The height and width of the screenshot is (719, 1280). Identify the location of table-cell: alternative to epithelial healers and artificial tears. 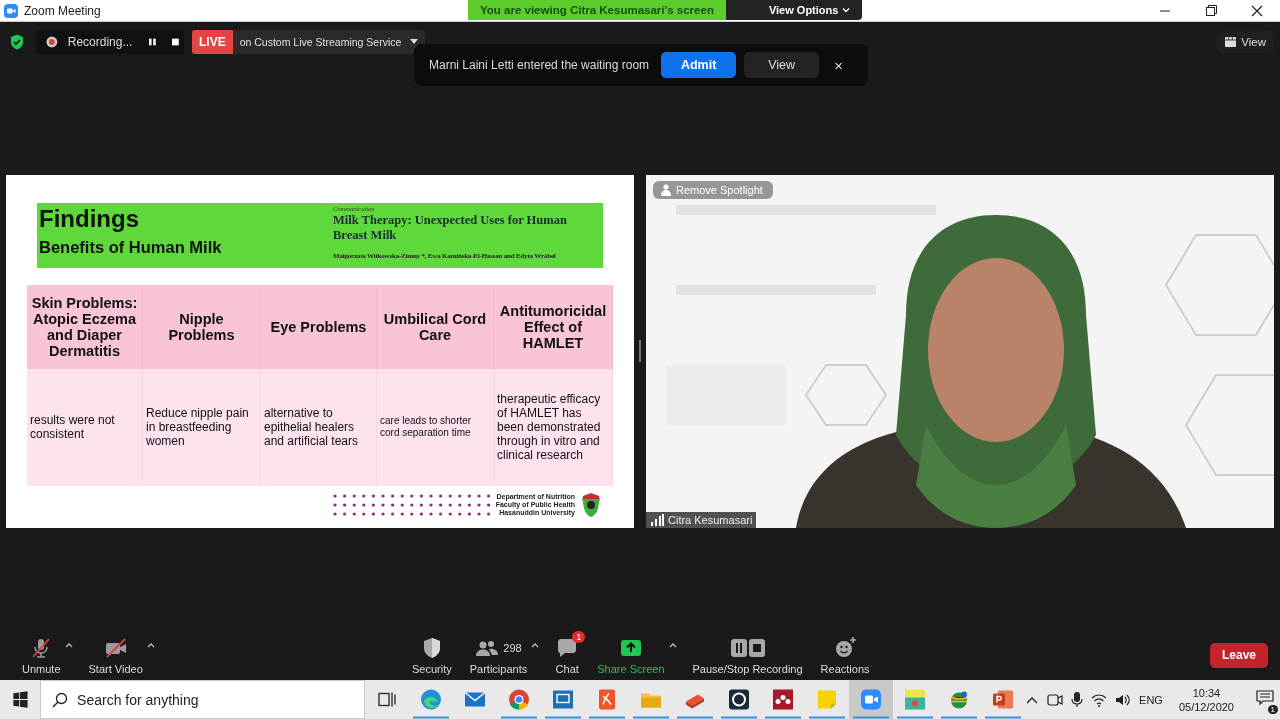
(319, 427).